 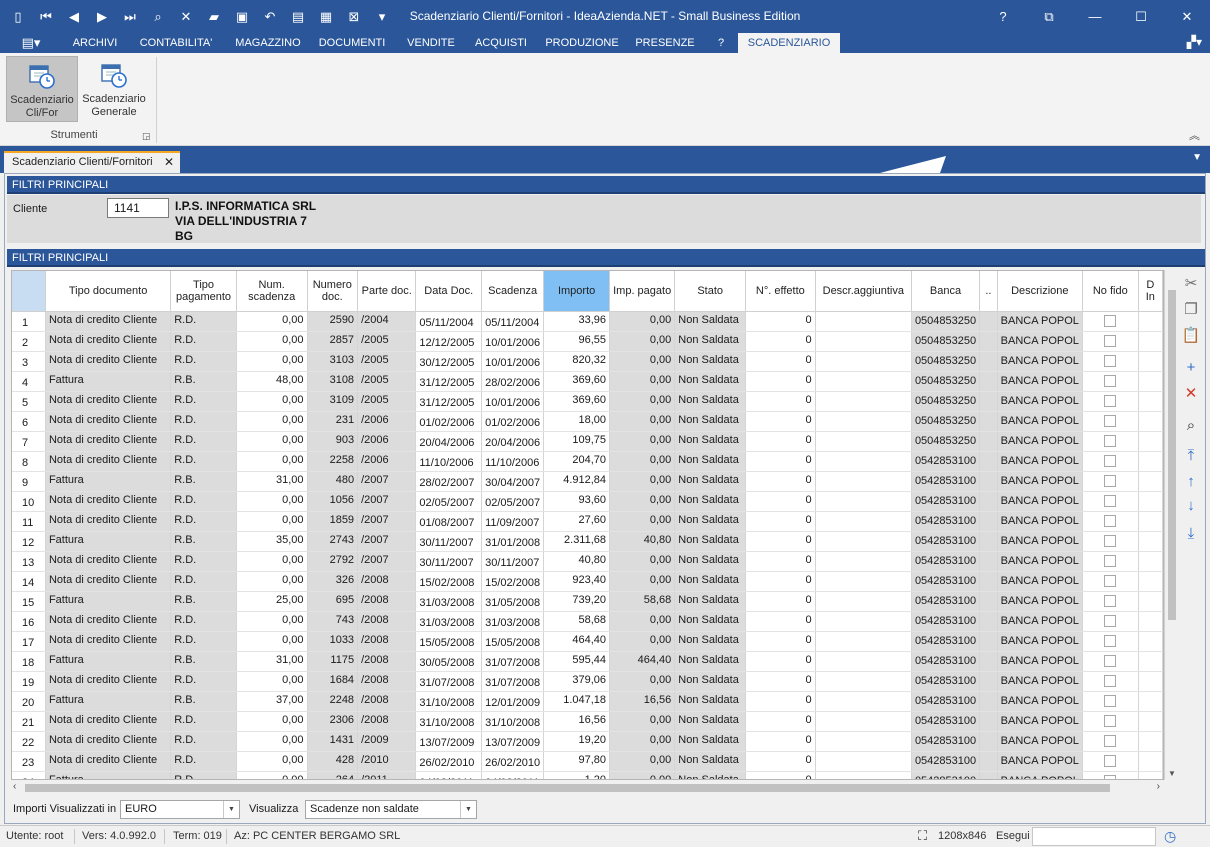 I want to click on undo-icon: ↶, so click(x=270, y=16).